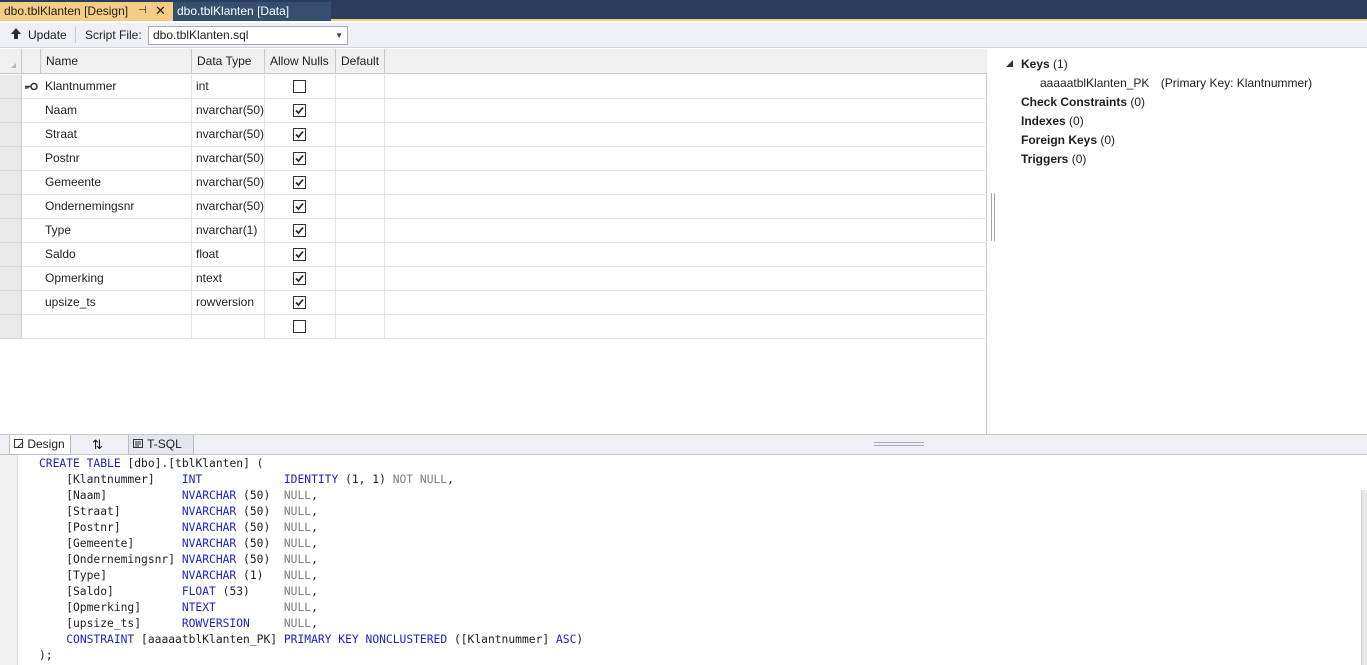 The image size is (1367, 665). I want to click on select-all-corner, so click(11, 61).